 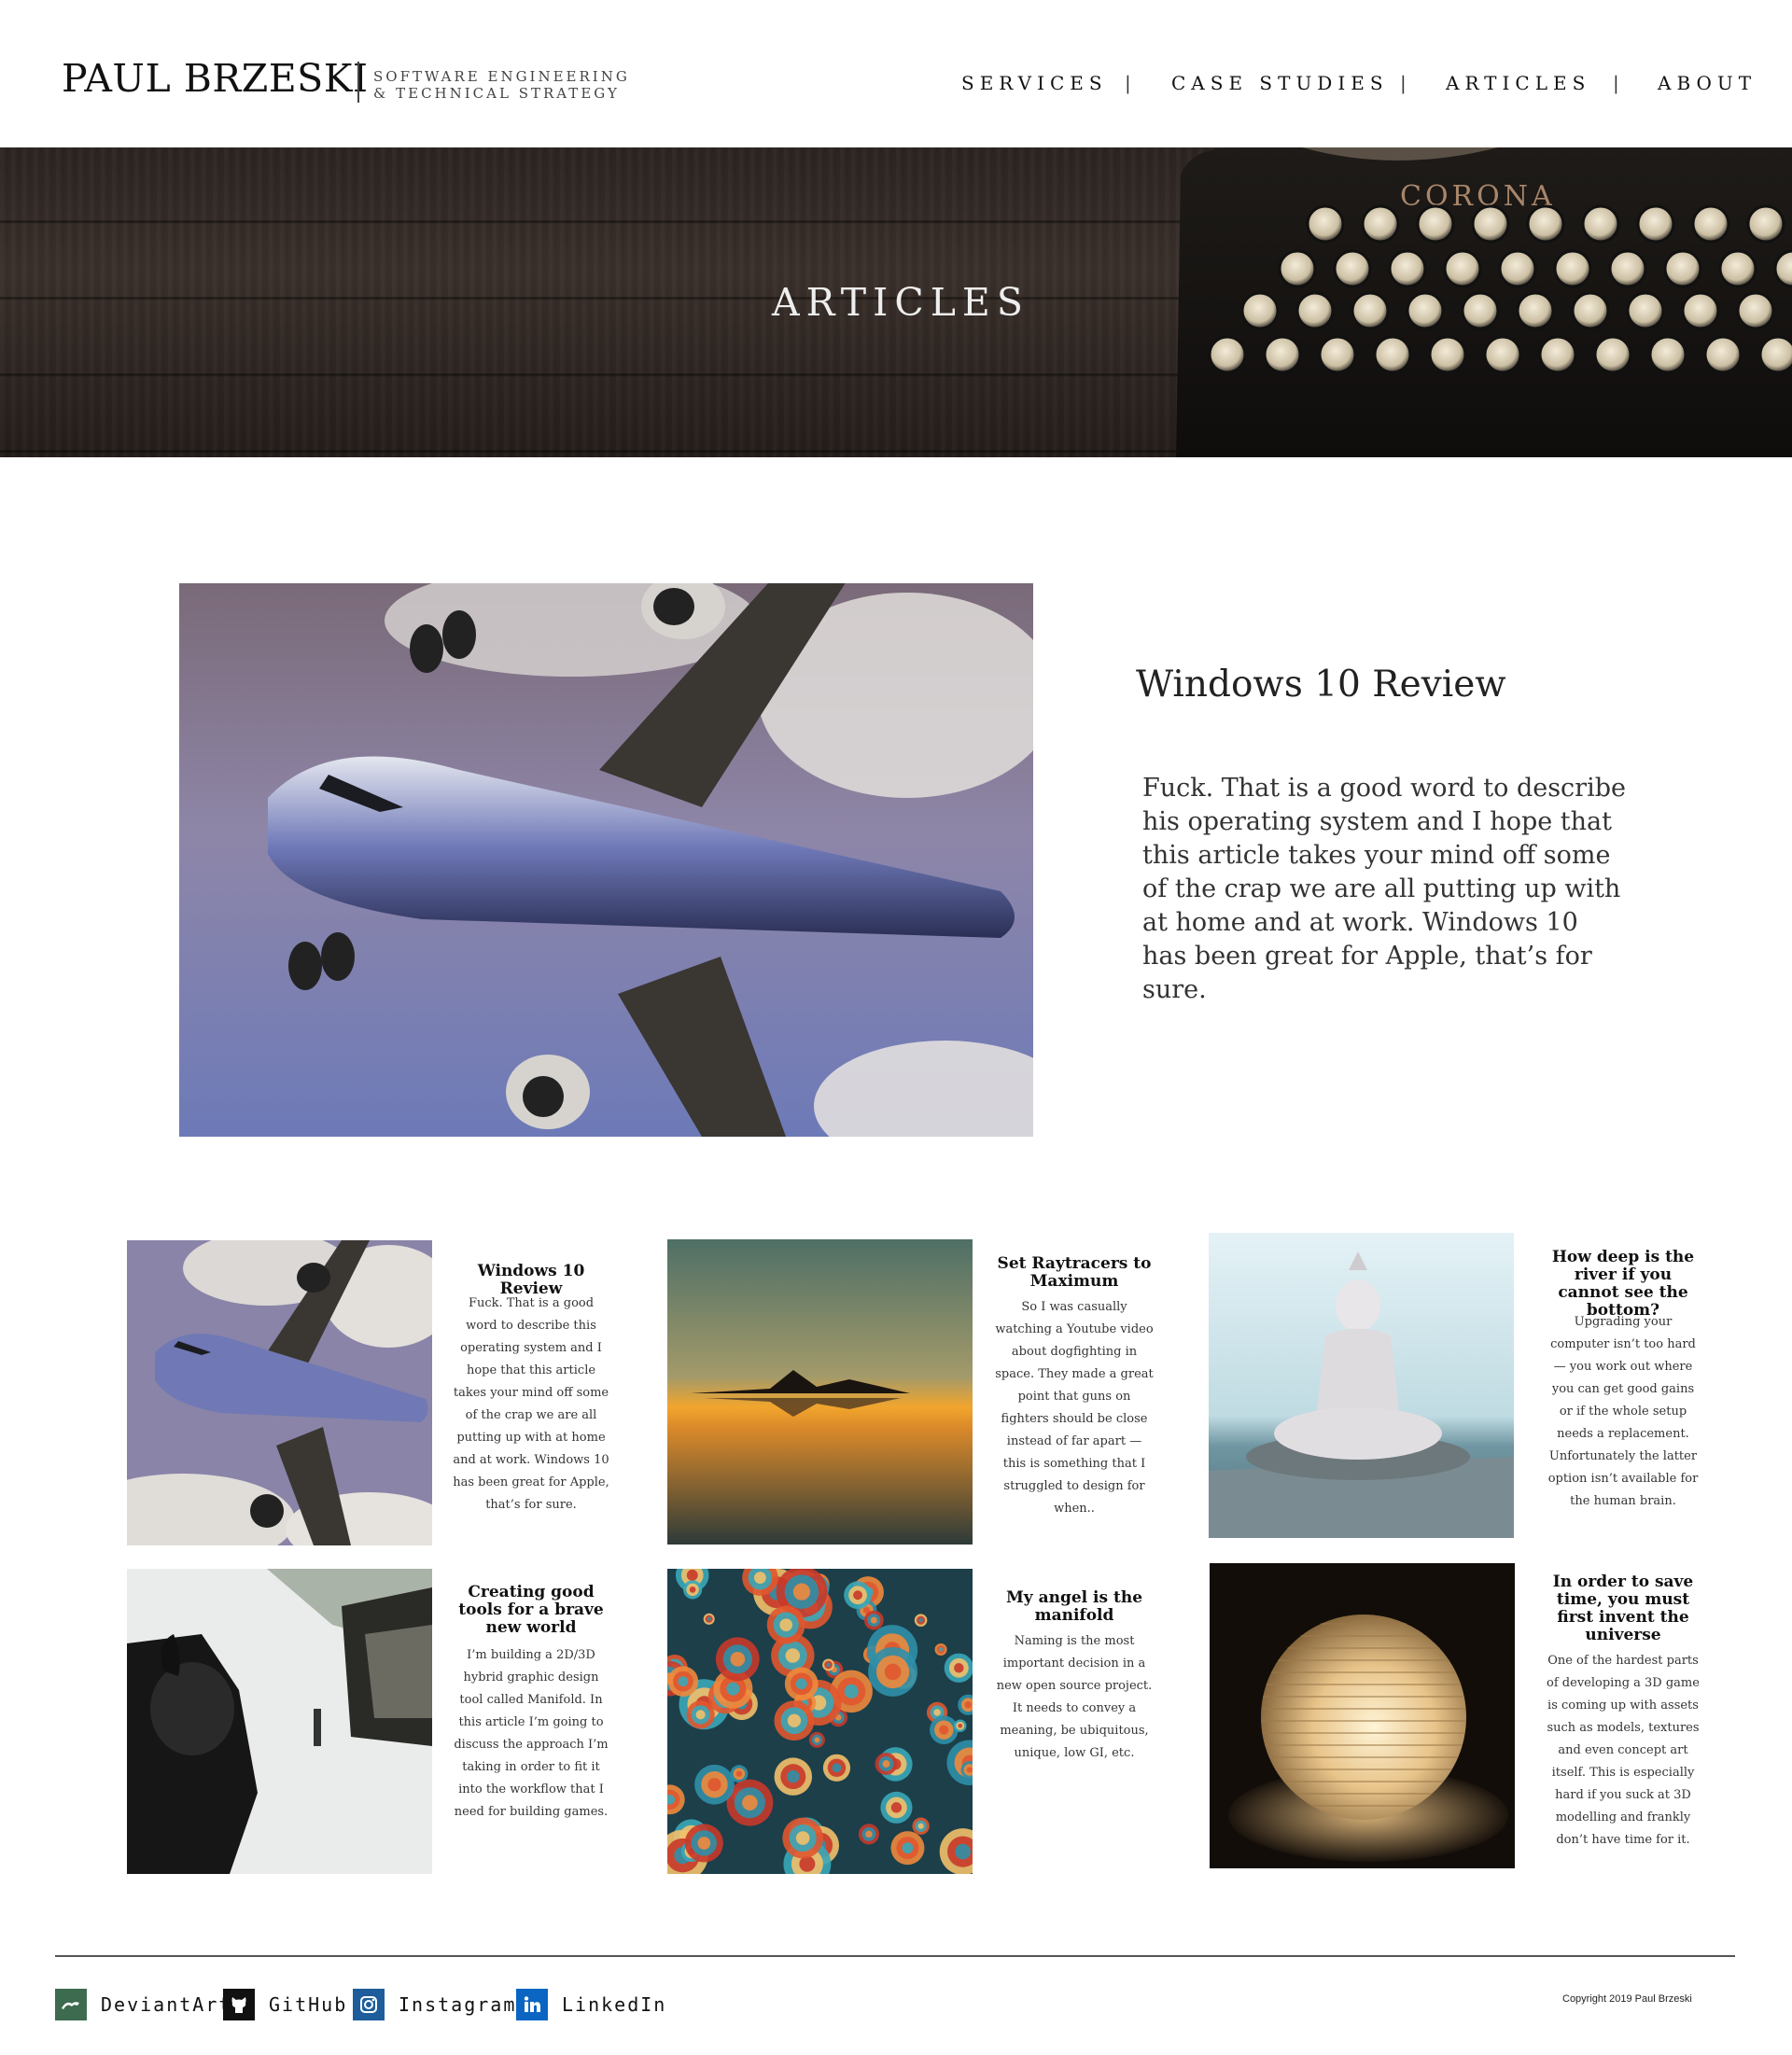 I want to click on site-brand: PAUL BRZESKI, so click(x=215, y=79).